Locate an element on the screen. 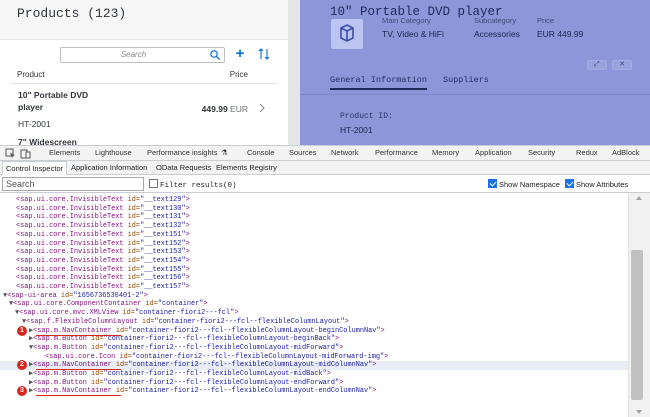 The image size is (650, 417). scroll-up-arrow-icon is located at coordinates (639, 198).